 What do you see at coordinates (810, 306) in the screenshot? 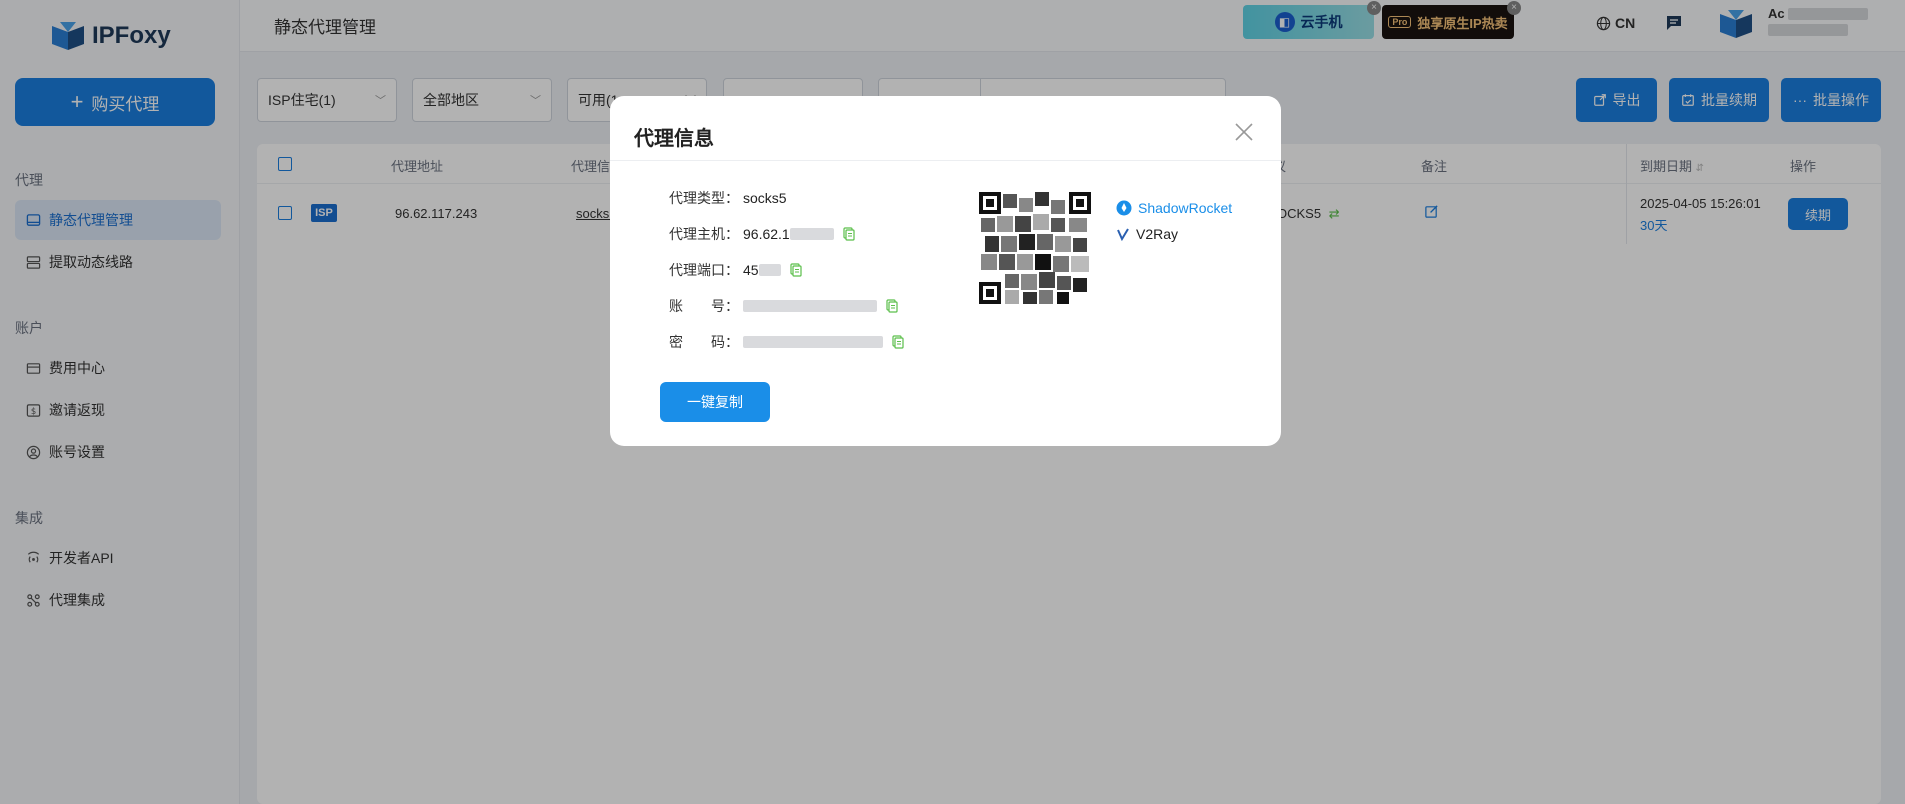
I see `account-masked` at bounding box center [810, 306].